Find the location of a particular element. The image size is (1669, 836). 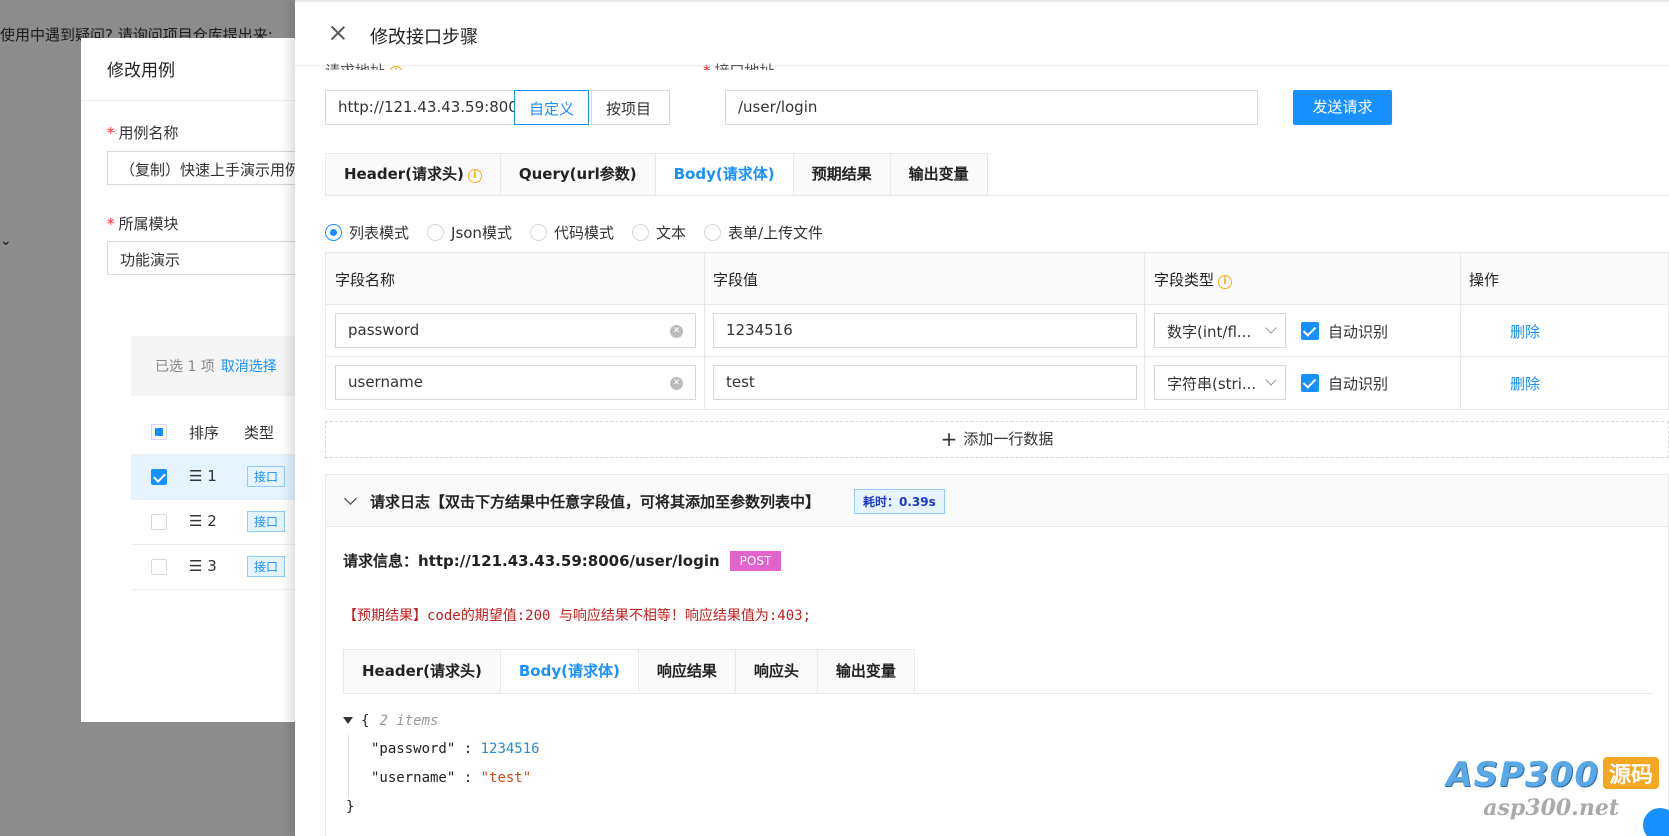

custom-button: 自定义 is located at coordinates (552, 107).